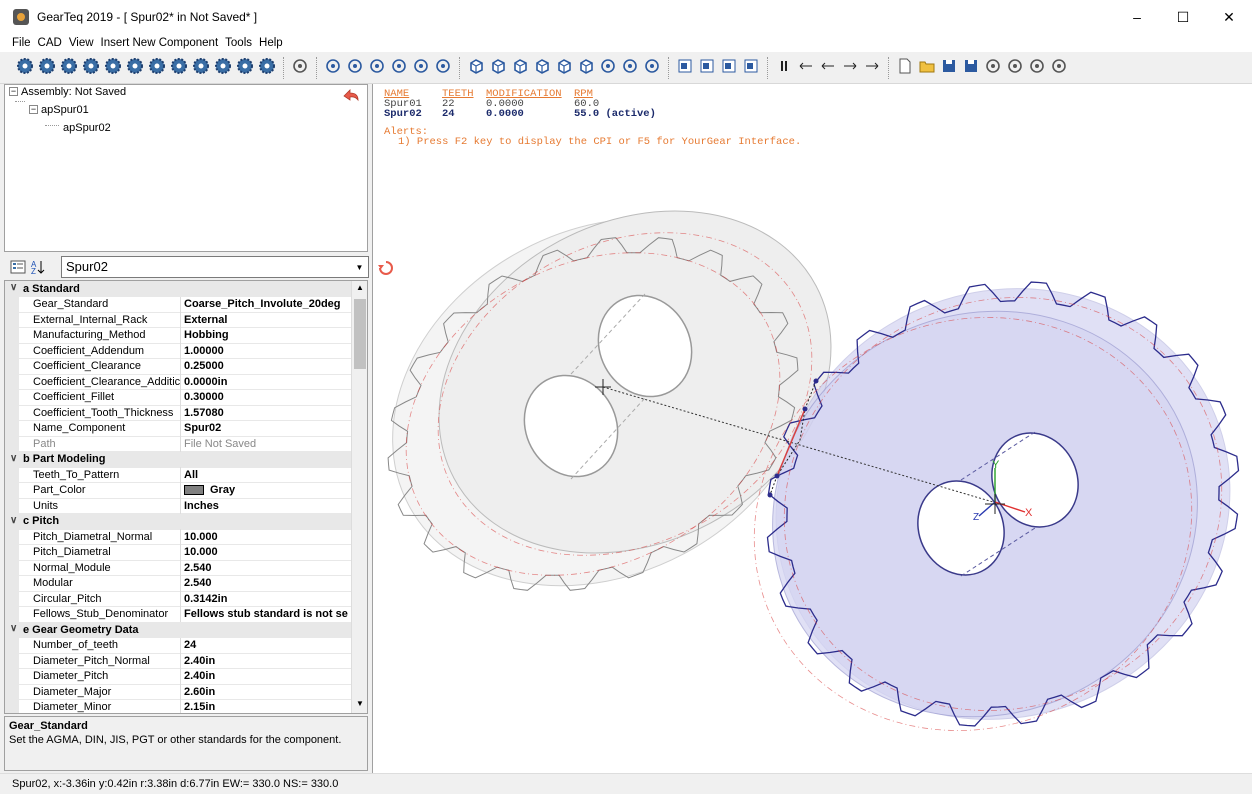 The image size is (1252, 794). I want to click on close-button: ✕, so click(1229, 17).